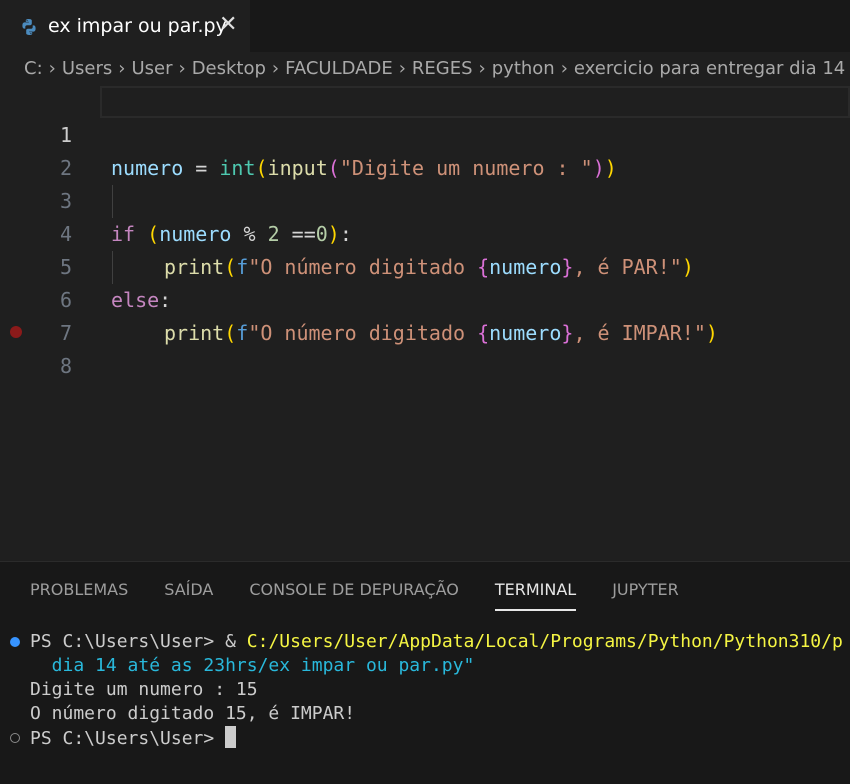 The image size is (850, 784). I want to click on python-icon, so click(29, 27).